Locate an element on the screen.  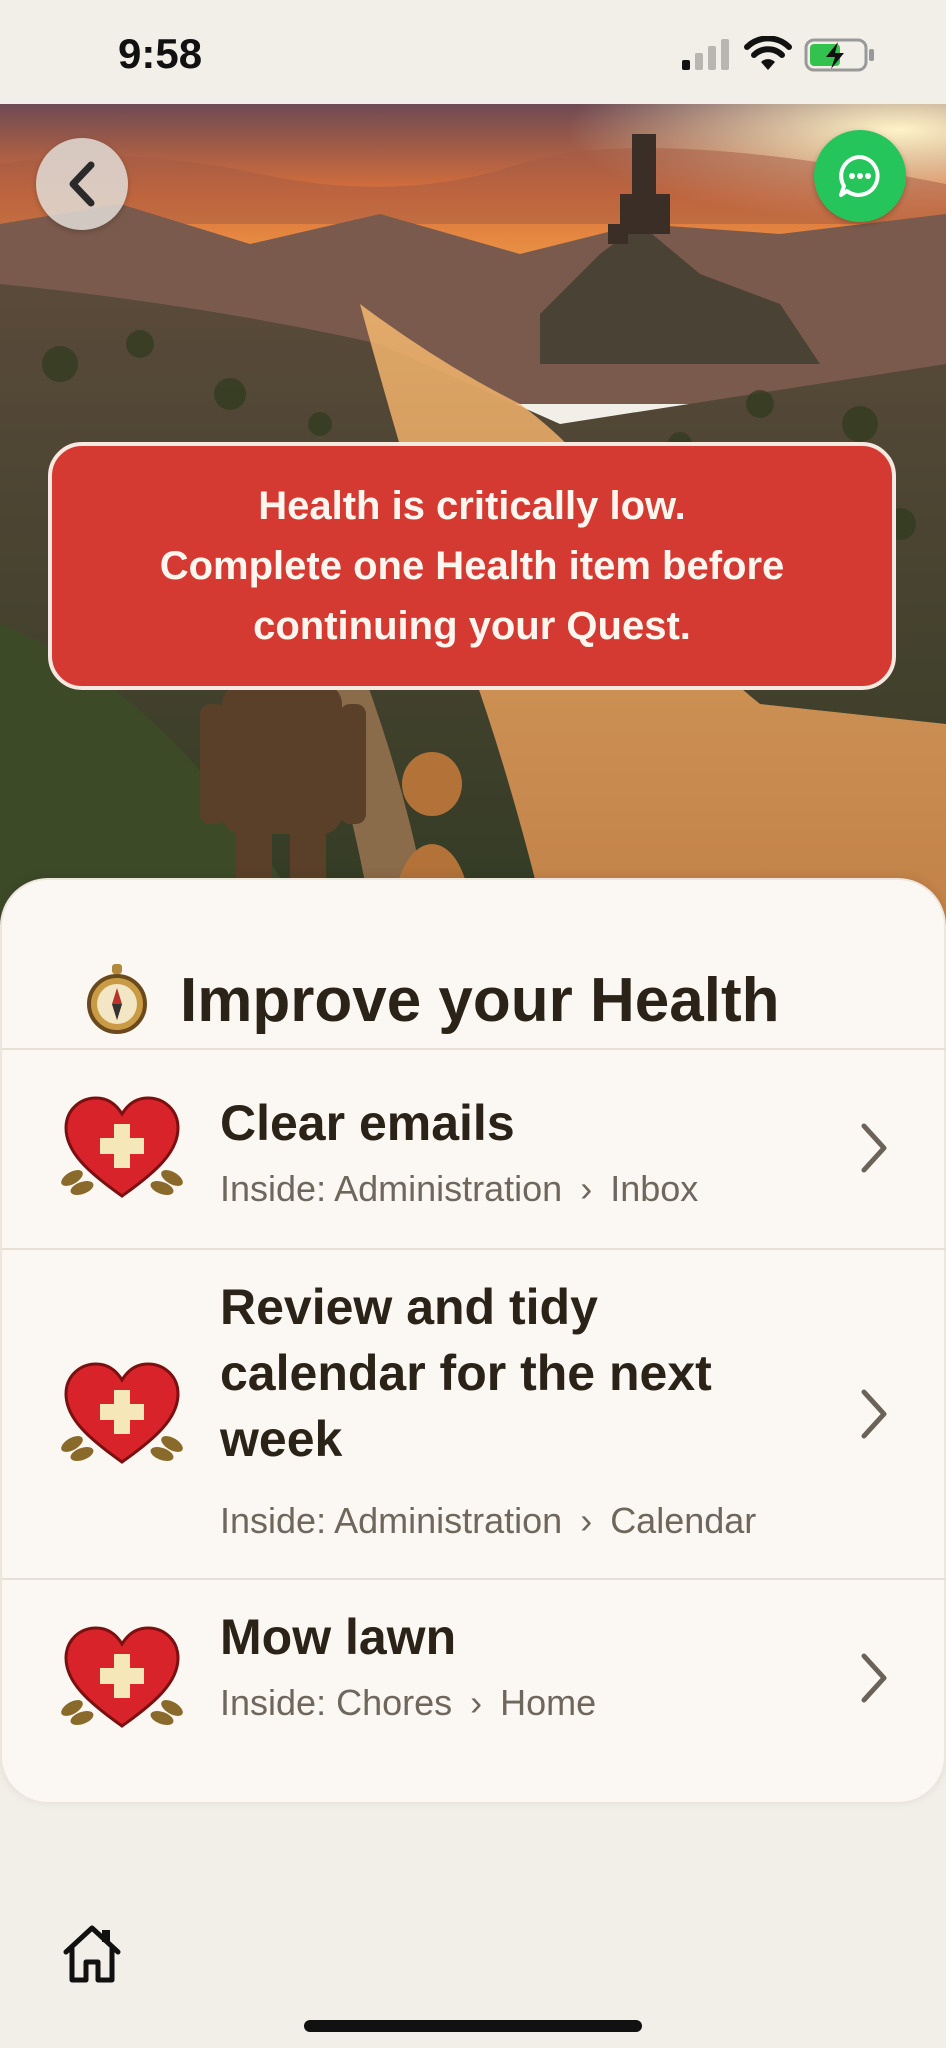
task-title: Mow lawn is located at coordinates (338, 1637).